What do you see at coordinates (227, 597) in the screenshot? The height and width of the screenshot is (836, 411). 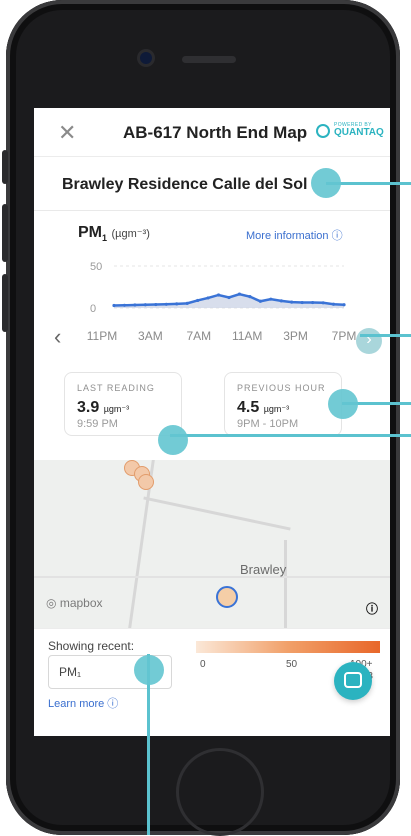 I see `selected-sensor-marker` at bounding box center [227, 597].